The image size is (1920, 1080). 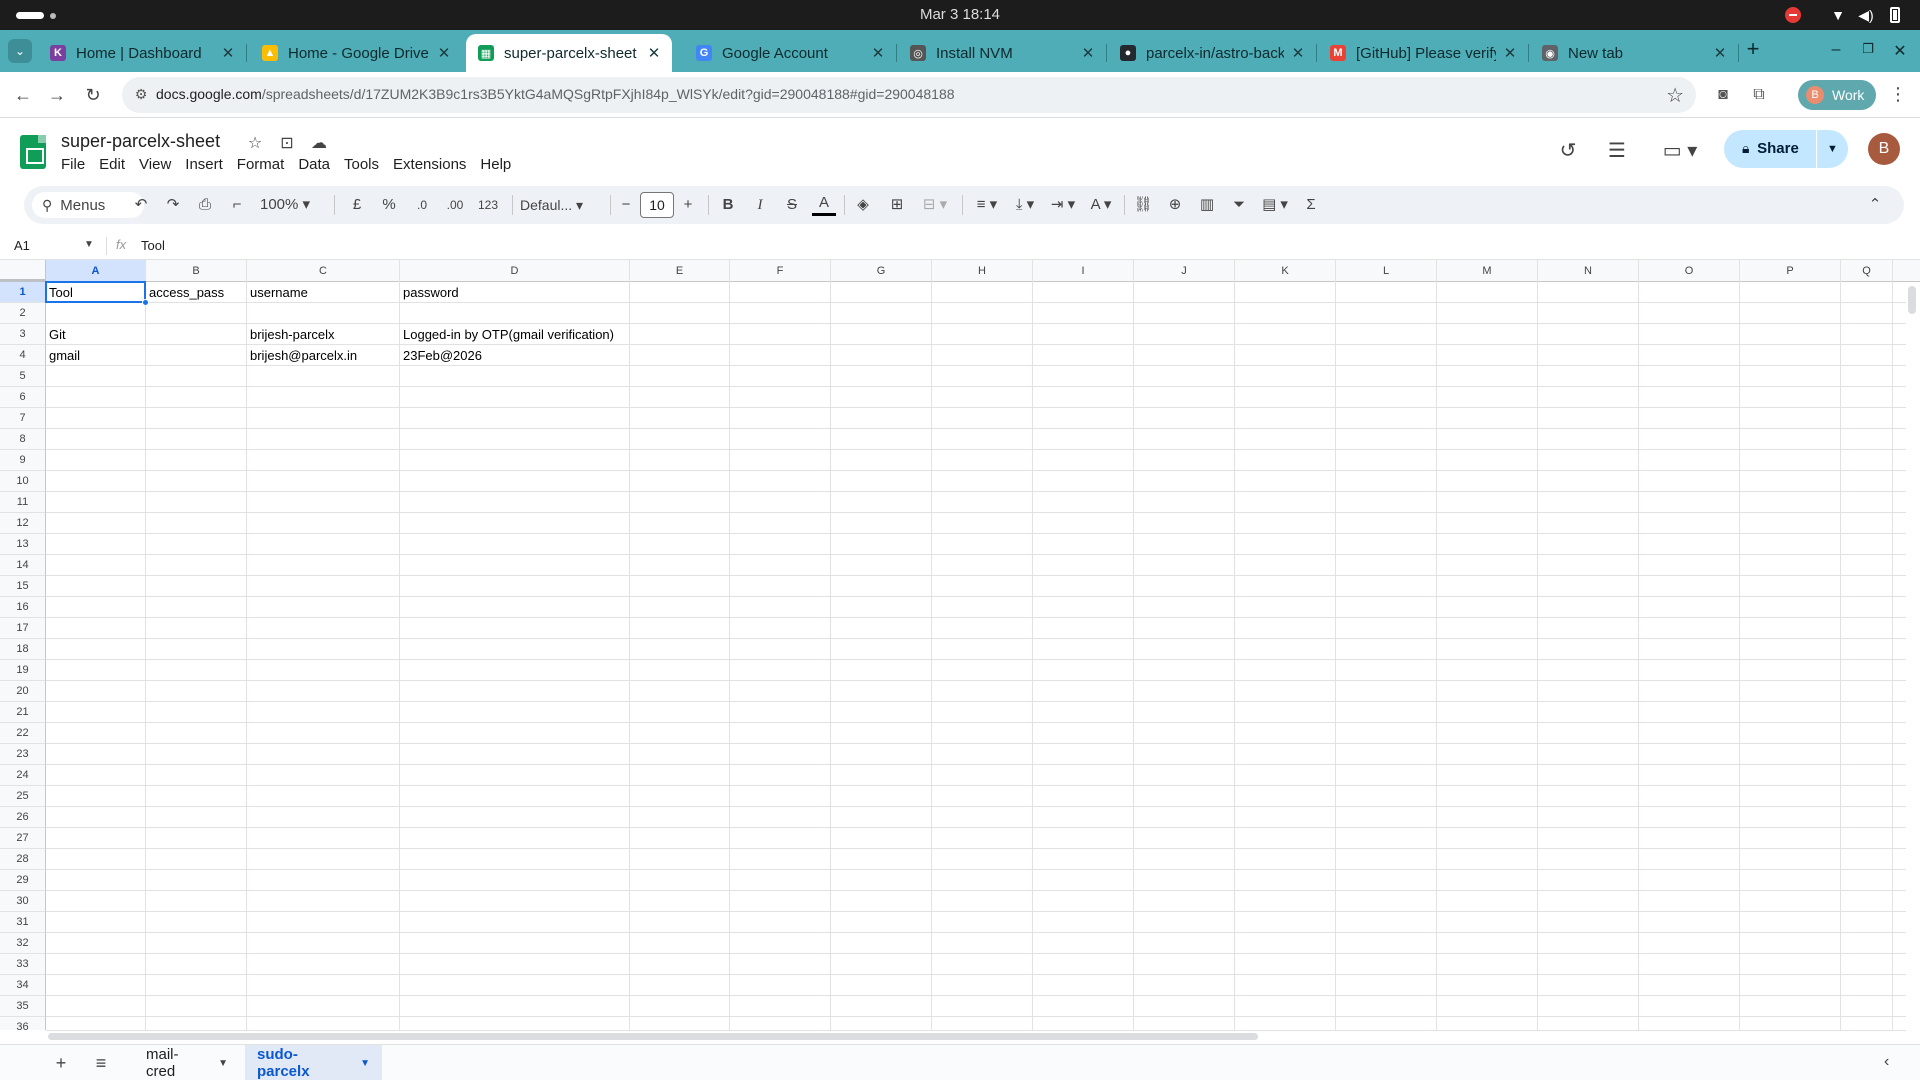 I want to click on share-dropdown-icon: ▼, so click(x=1832, y=149).